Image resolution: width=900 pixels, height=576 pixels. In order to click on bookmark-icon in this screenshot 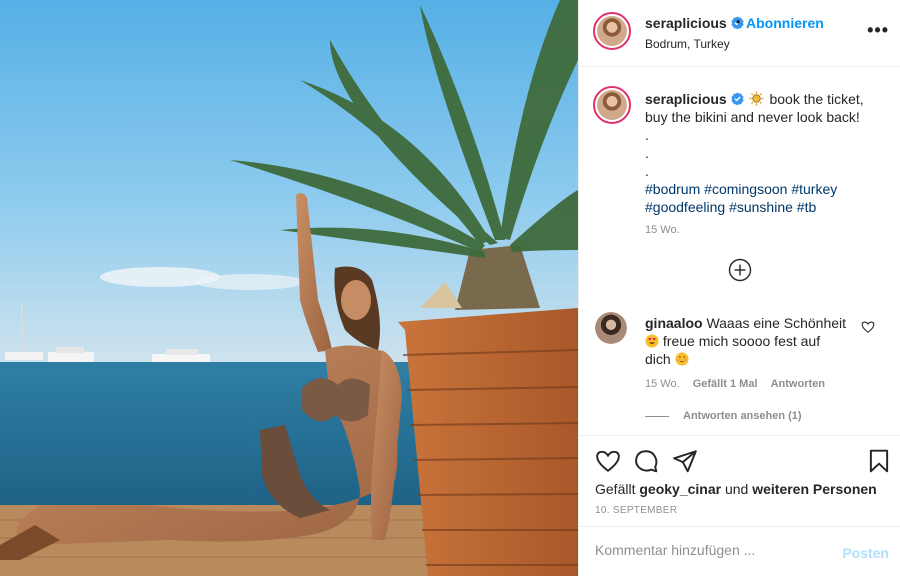, I will do `click(879, 461)`.